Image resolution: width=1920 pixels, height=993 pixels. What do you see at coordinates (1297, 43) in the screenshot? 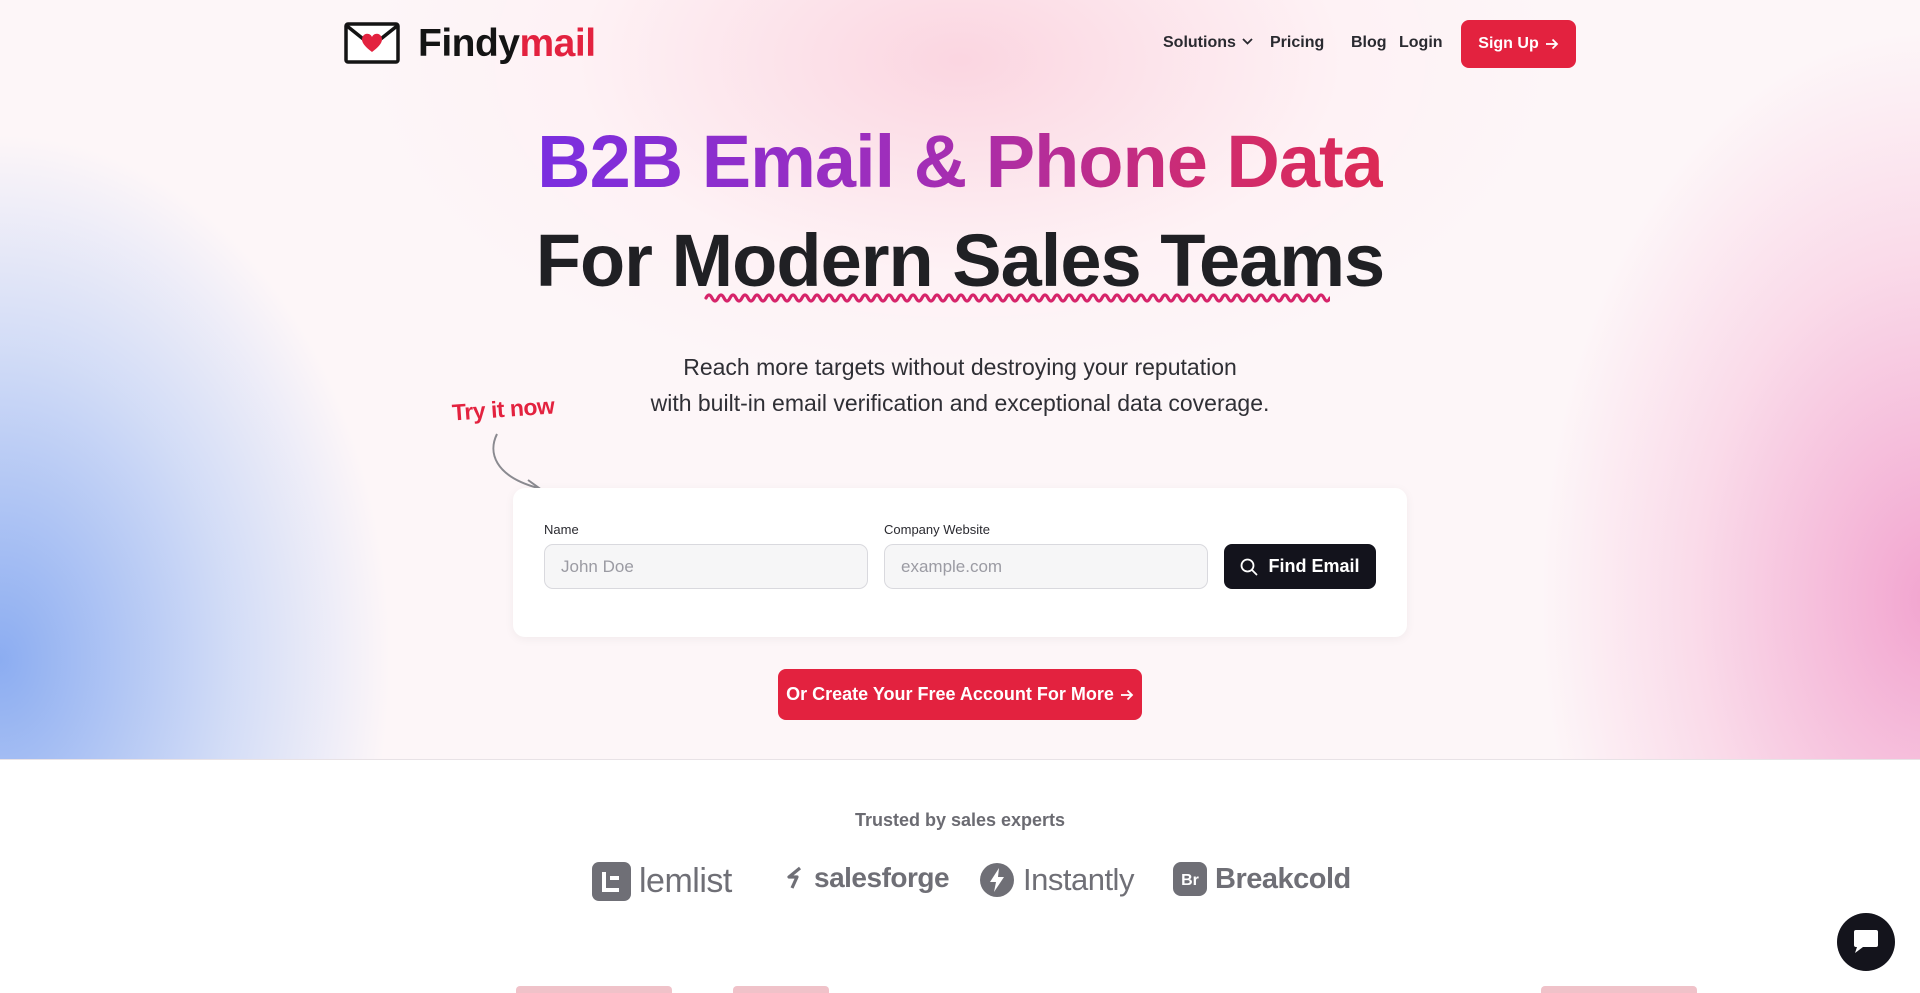
I see `nav-pricing: Pricing` at bounding box center [1297, 43].